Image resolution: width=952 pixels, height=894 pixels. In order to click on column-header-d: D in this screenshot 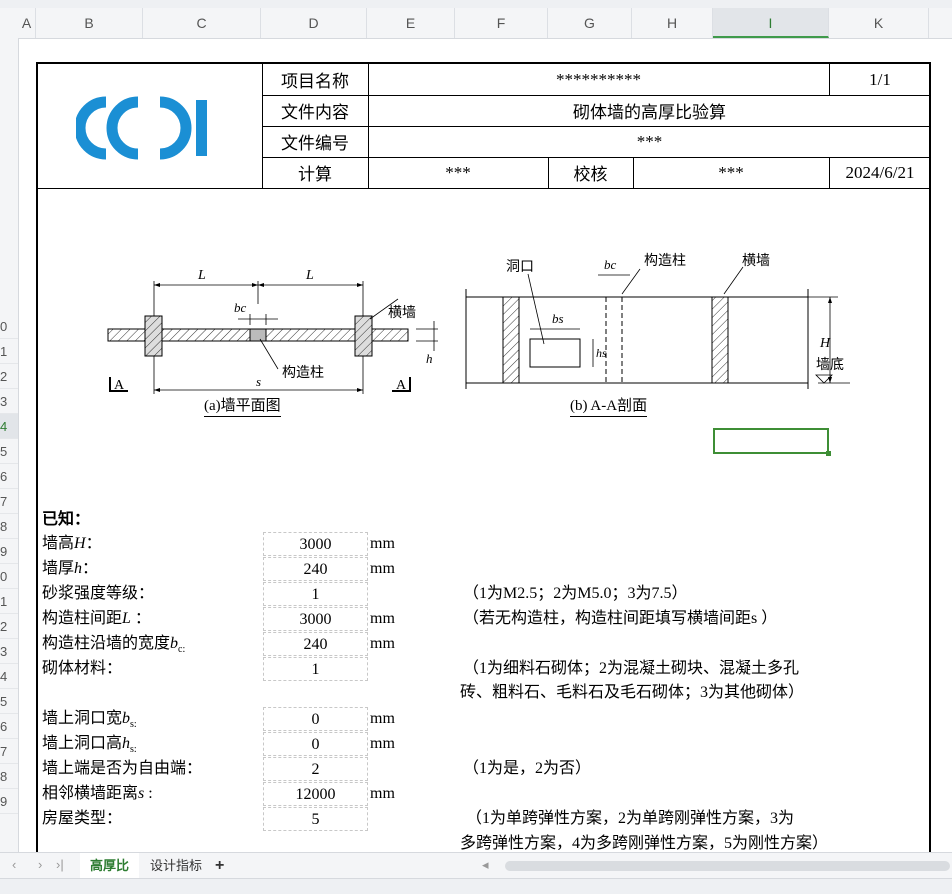, I will do `click(314, 23)`.